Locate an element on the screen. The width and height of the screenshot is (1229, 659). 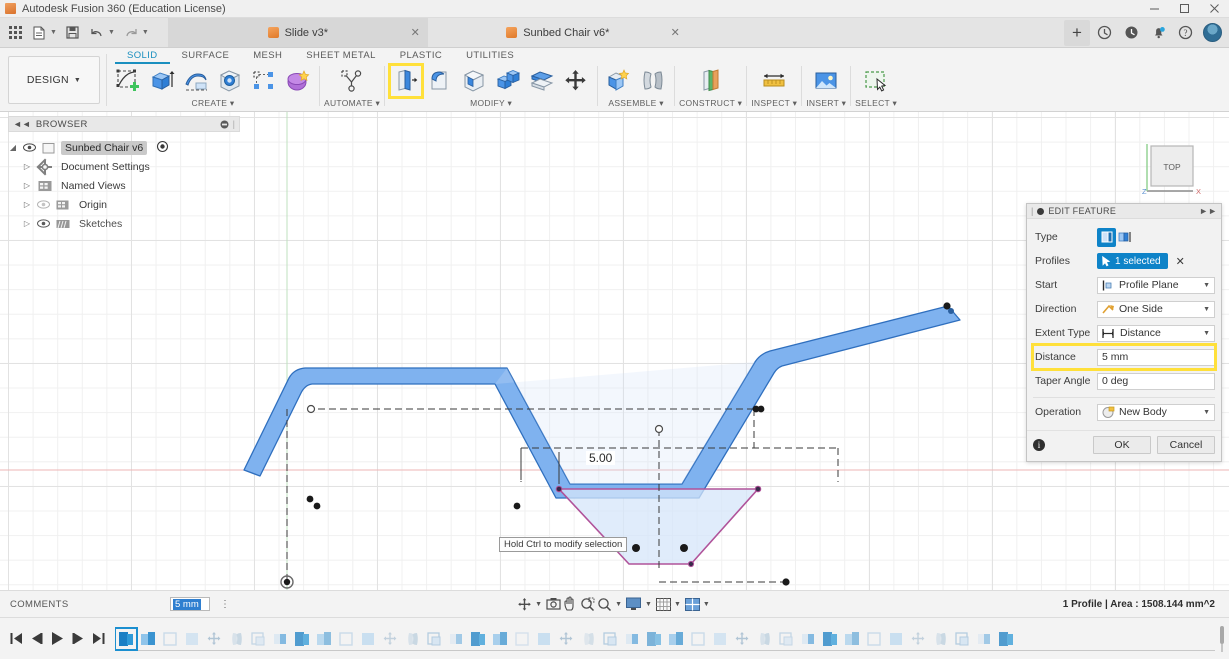
combine-icon is located at coordinates (508, 81).